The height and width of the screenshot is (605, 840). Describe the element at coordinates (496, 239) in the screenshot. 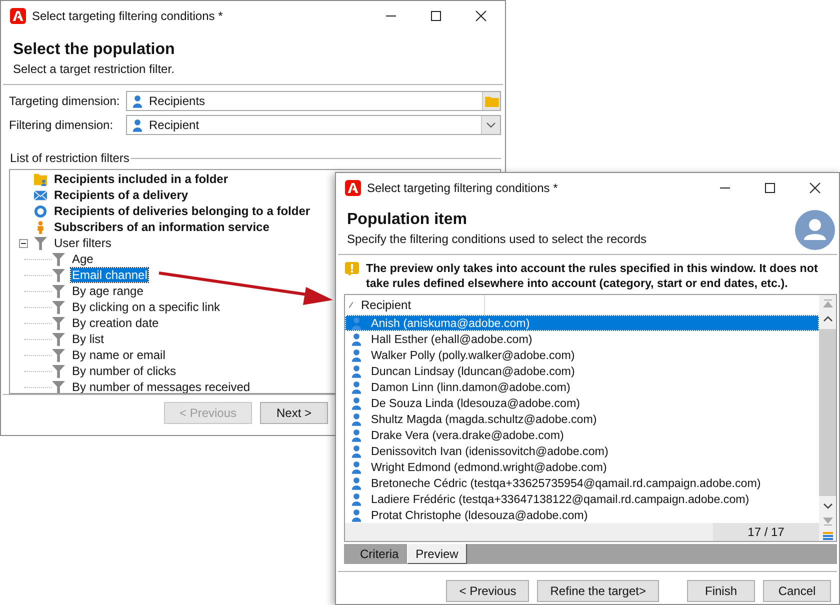

I see `page-subtitle: Specify the filtering conditions used to select the records` at that location.